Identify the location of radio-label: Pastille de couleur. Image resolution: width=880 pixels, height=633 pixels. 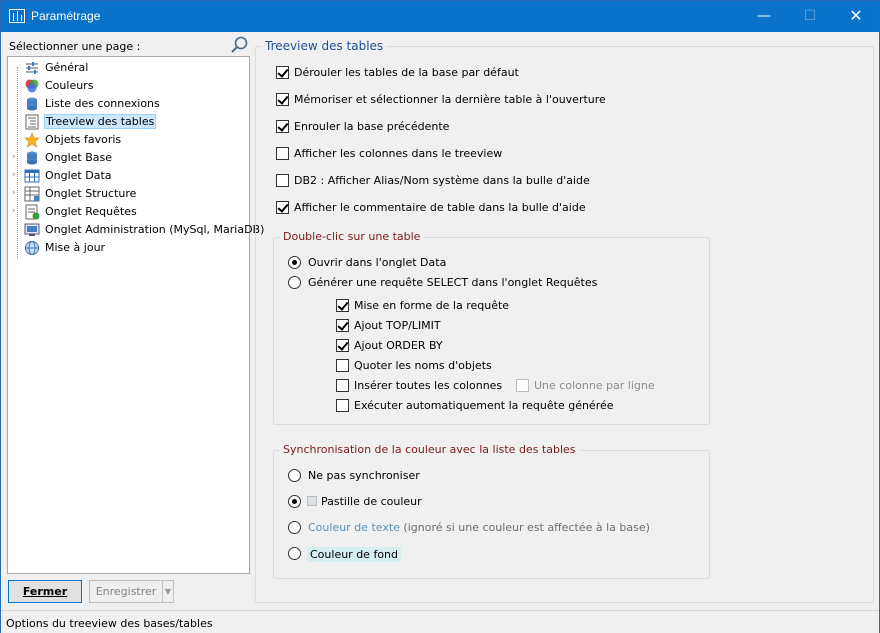
(371, 501).